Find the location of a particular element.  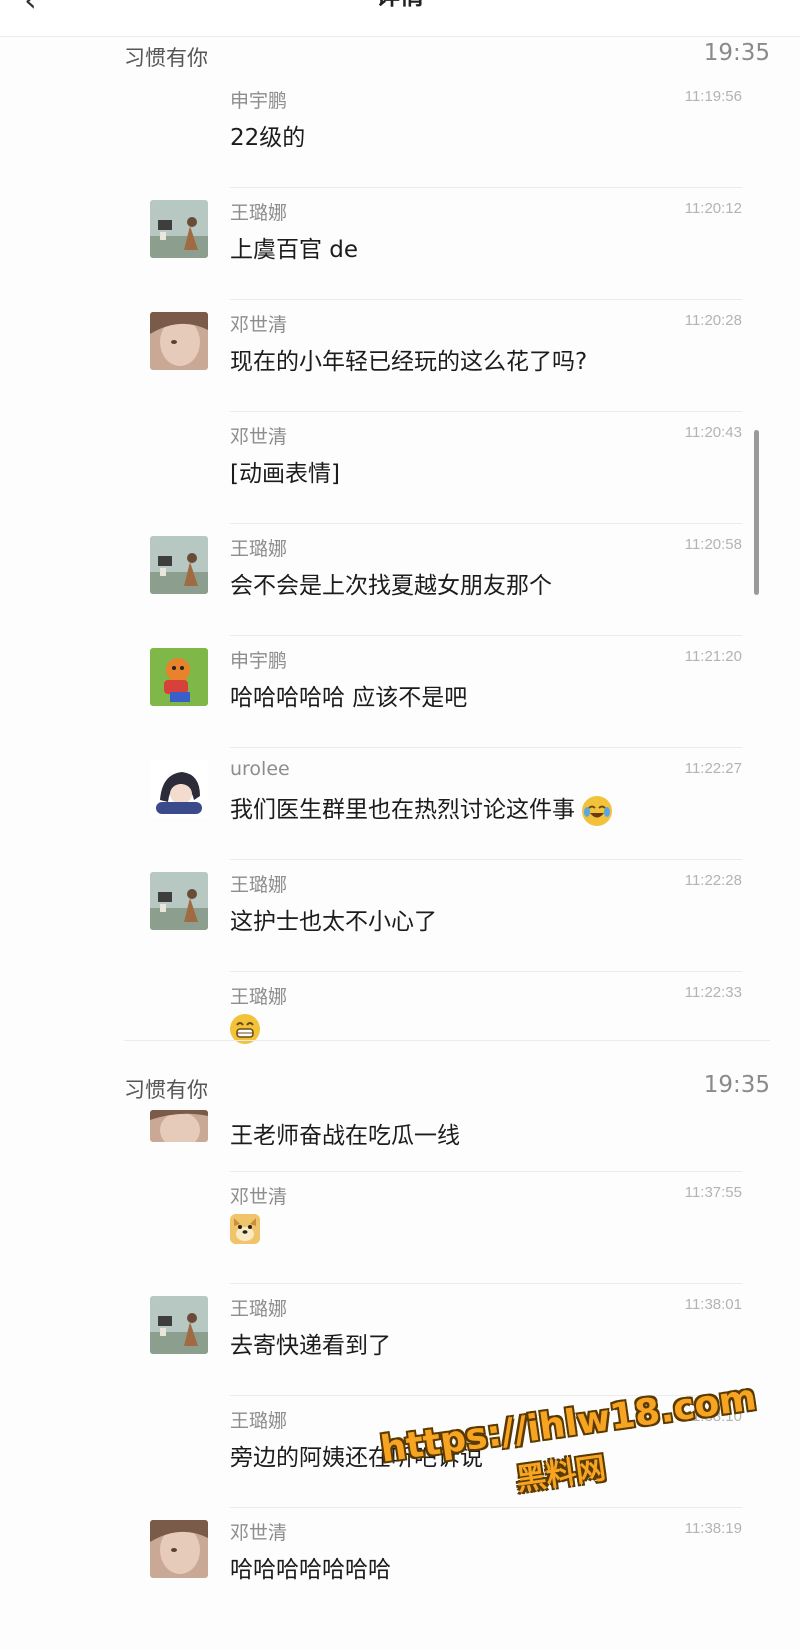

group-name: 习惯有你 is located at coordinates (166, 58).